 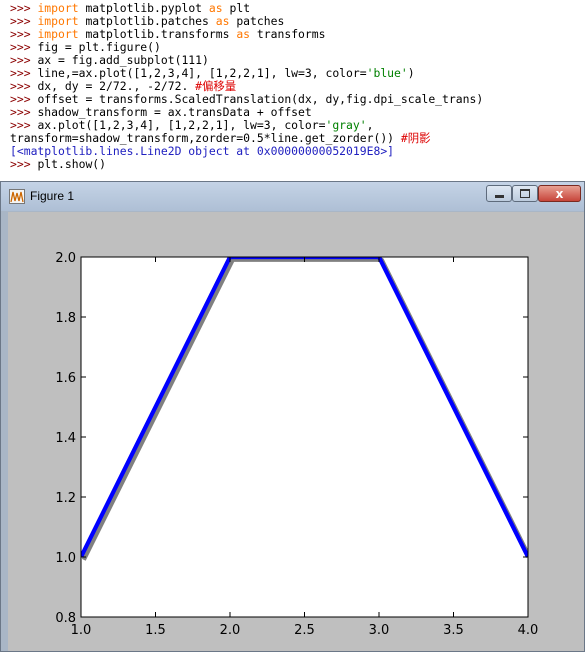 What do you see at coordinates (65, 378) in the screenshot?
I see `y-tick-label: 1.6` at bounding box center [65, 378].